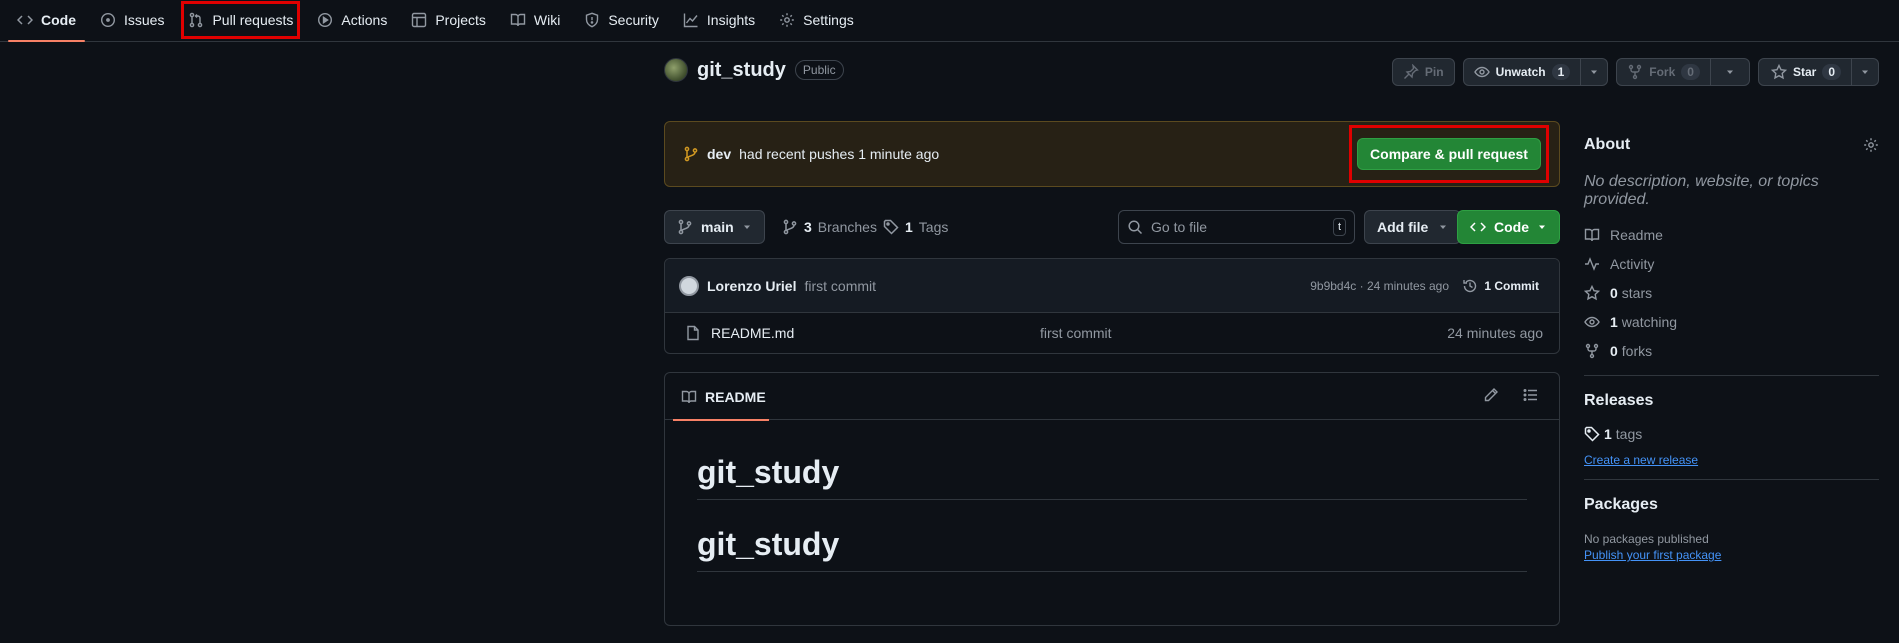  I want to click on sidebar-item-stars: 0 stars, so click(1731, 293).